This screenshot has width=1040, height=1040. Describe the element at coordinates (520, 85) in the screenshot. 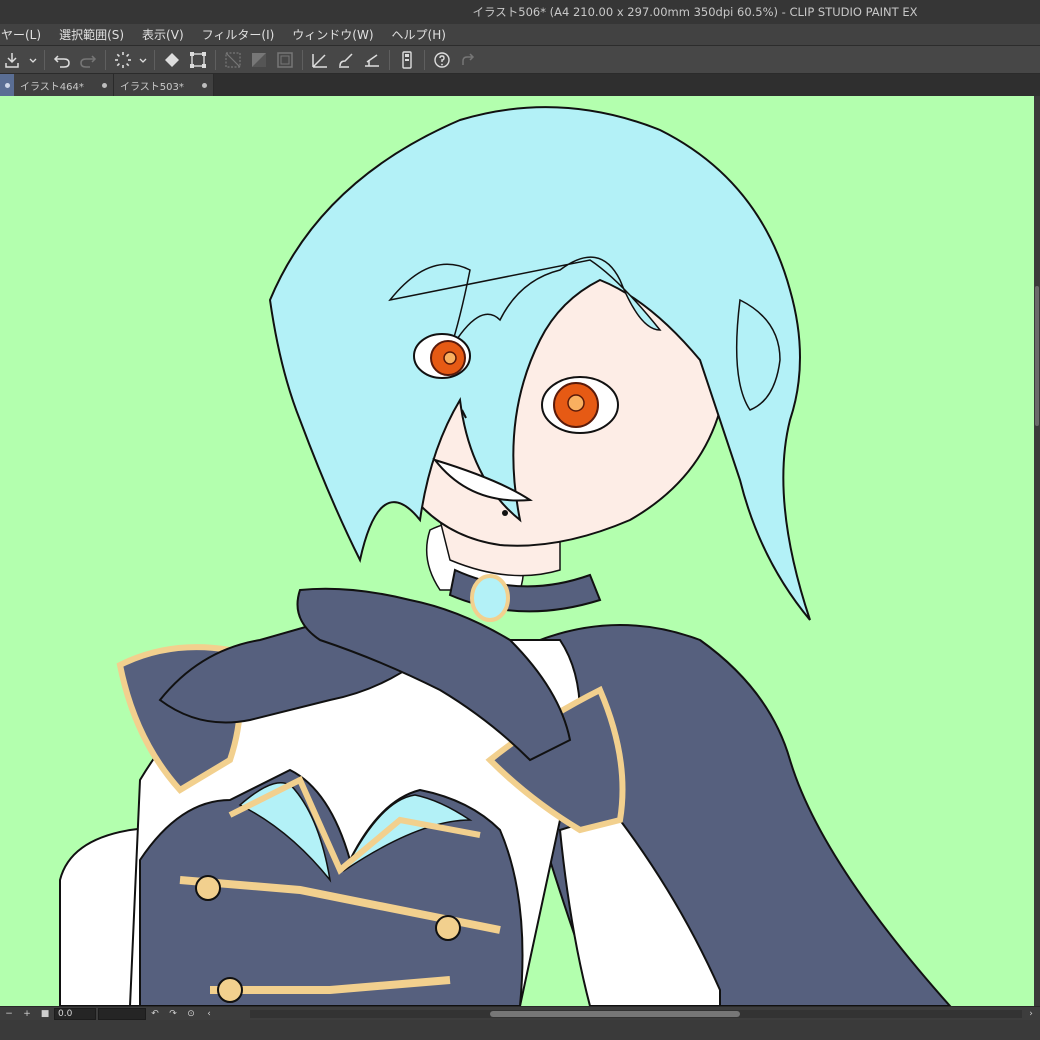

I see `canvas-tab-bar: イラスト464* イラスト503*` at that location.